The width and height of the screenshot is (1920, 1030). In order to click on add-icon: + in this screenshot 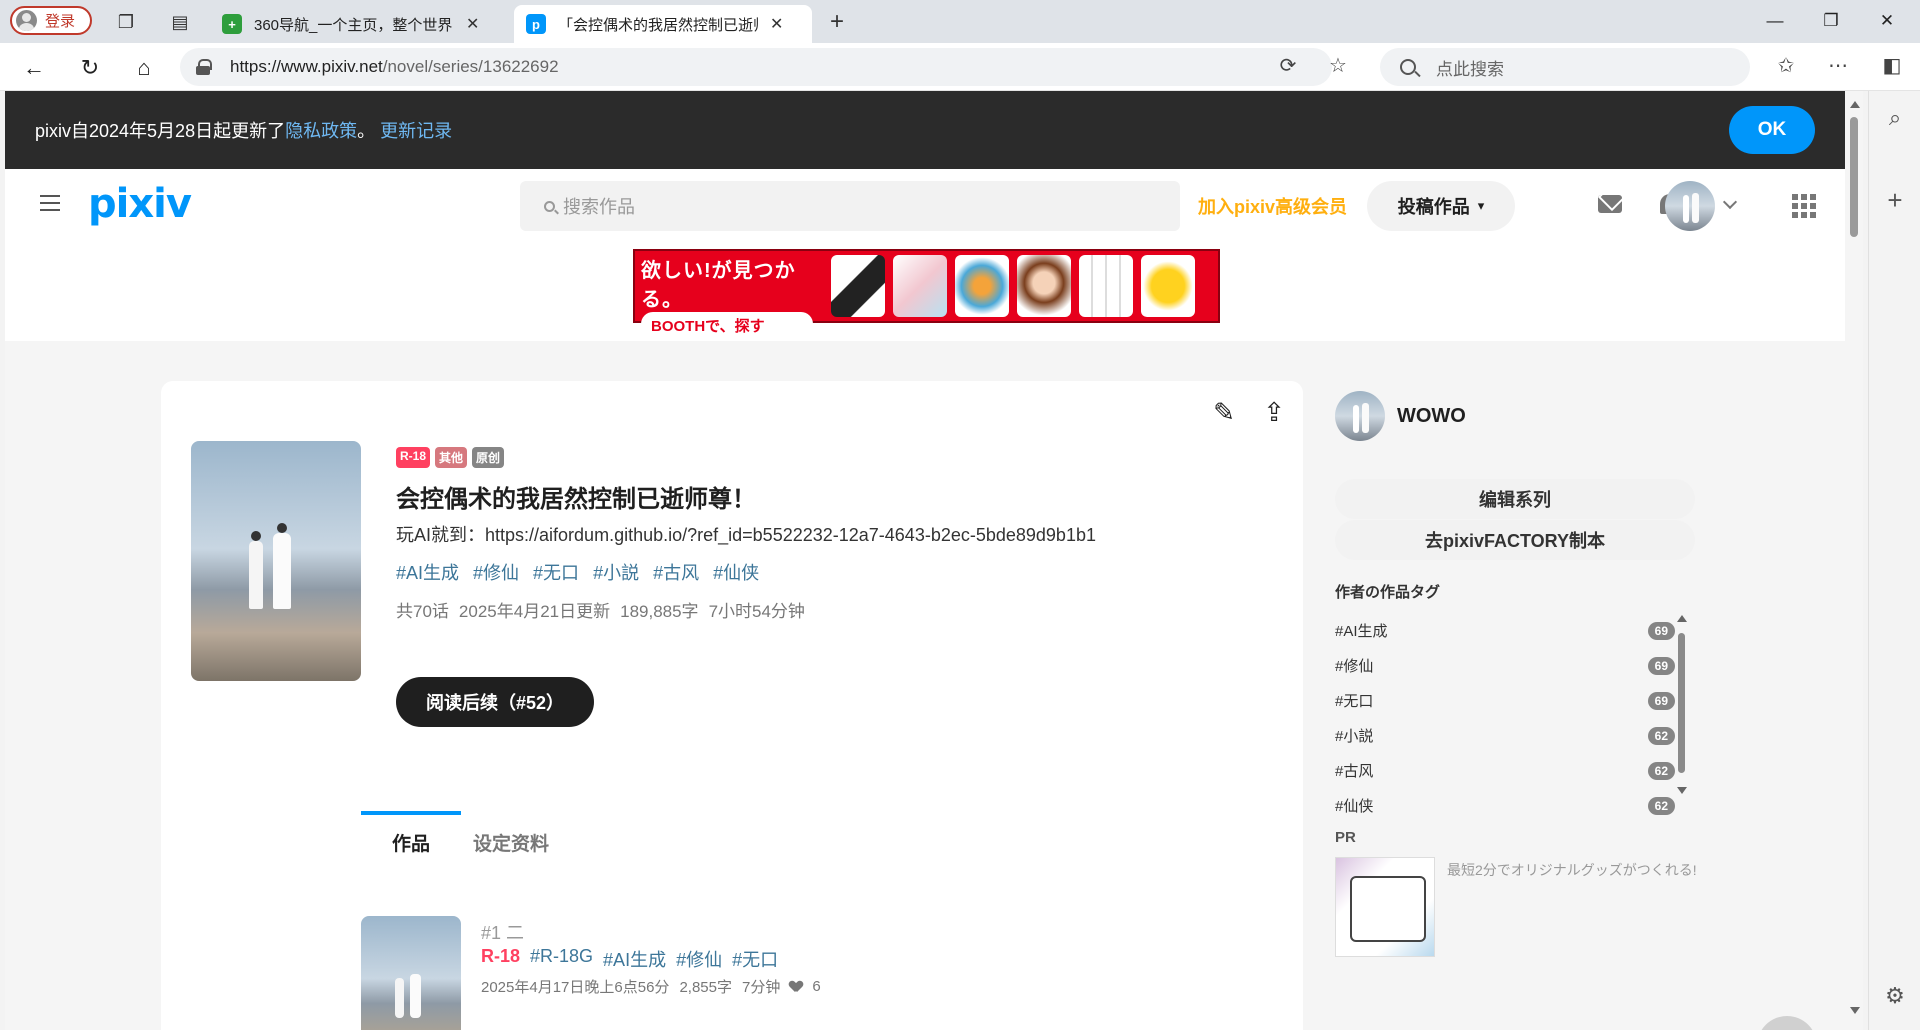, I will do `click(1895, 200)`.